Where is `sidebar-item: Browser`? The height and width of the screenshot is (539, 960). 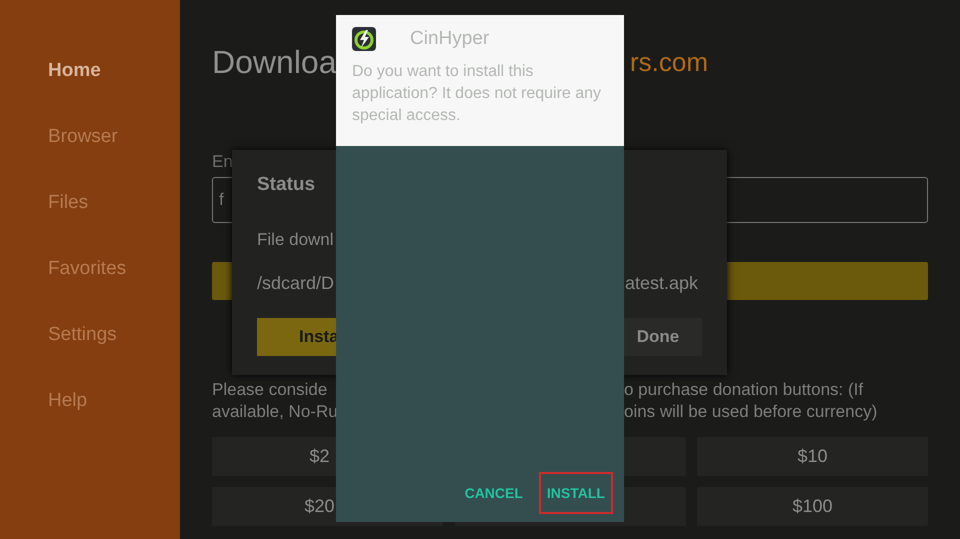 sidebar-item: Browser is located at coordinates (114, 137).